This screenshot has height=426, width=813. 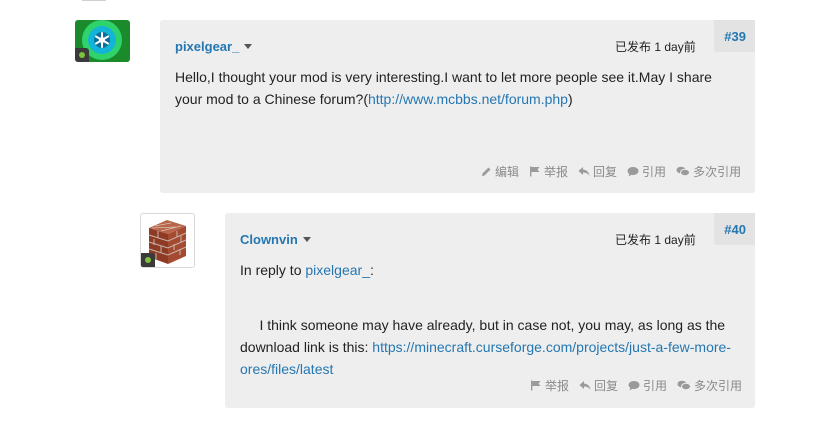 I want to click on post-actions: 举报 回复 引用 多次引用, so click(x=636, y=385).